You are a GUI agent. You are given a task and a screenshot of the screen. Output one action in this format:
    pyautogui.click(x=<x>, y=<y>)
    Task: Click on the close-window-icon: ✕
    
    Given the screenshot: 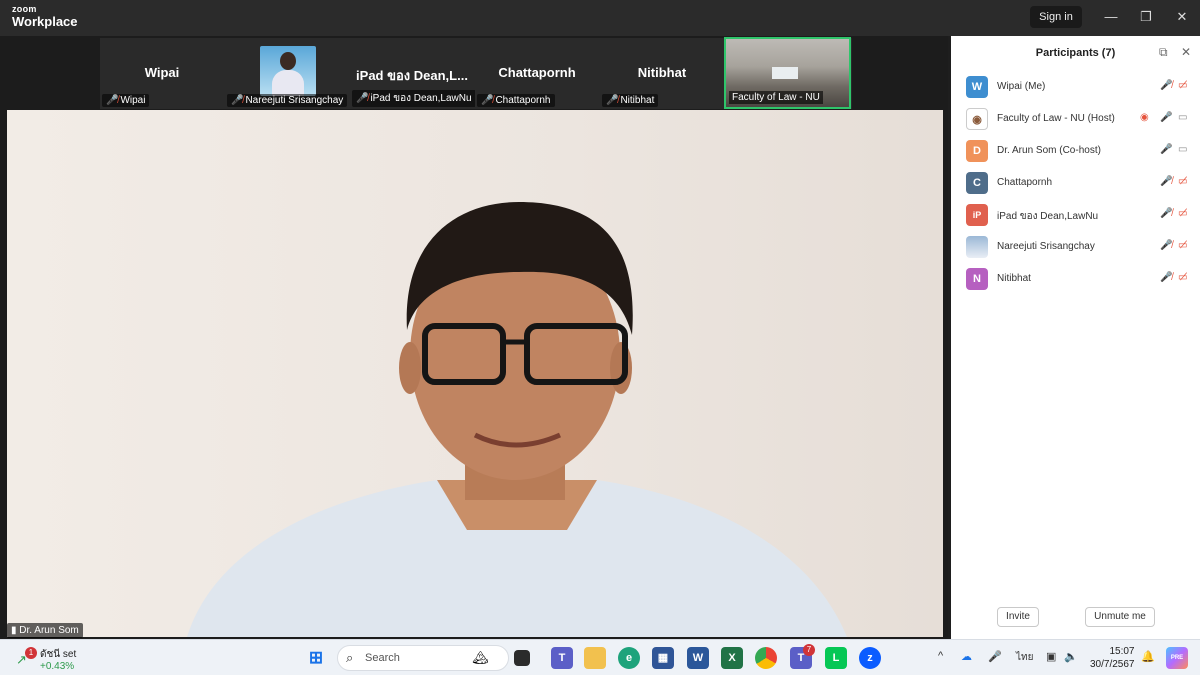 What is the action you would take?
    pyautogui.click(x=1182, y=17)
    